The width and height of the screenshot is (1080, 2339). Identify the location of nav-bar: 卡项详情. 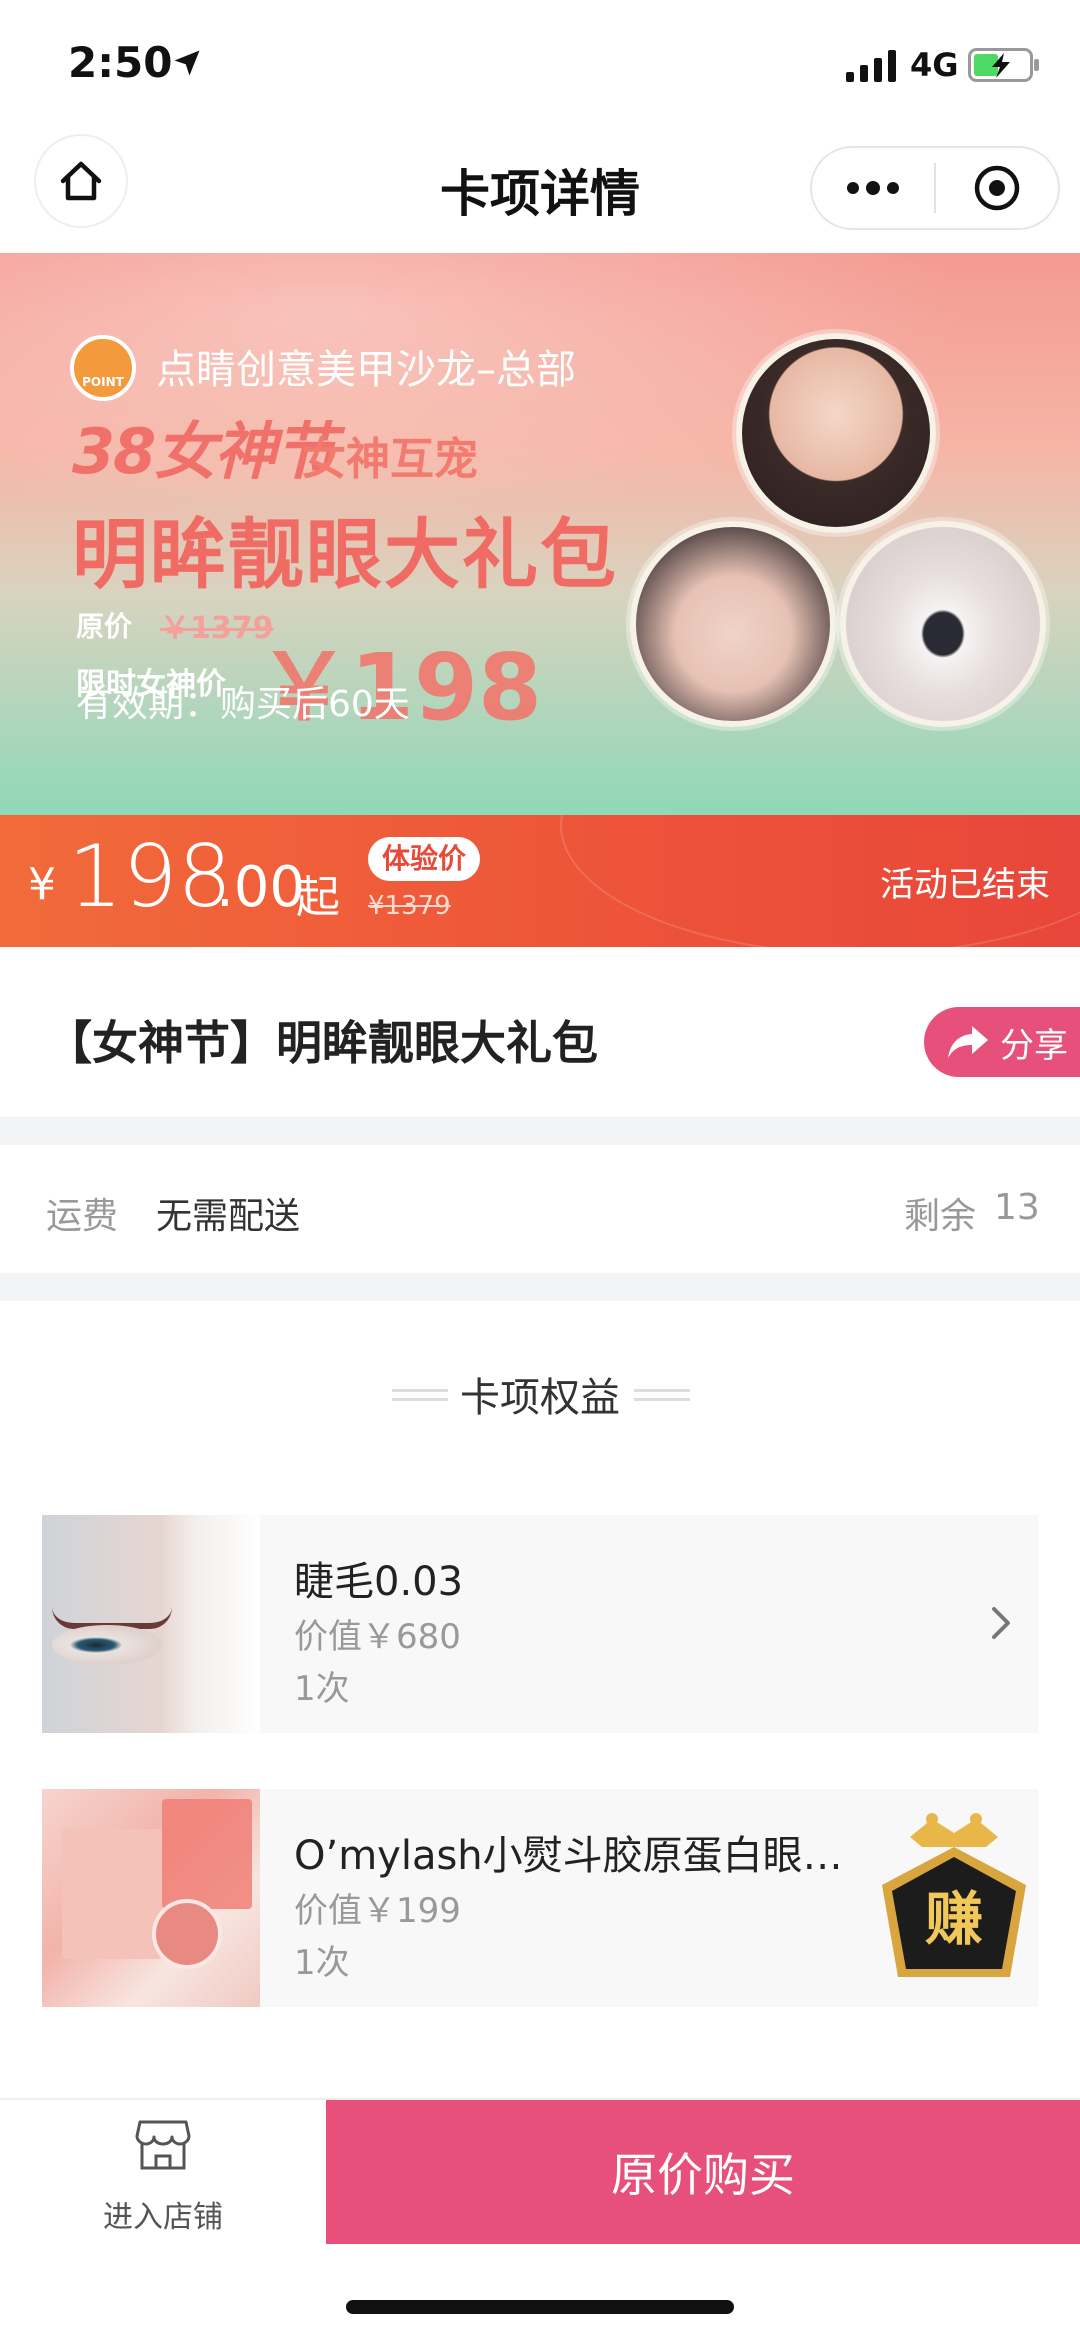
(540, 190).